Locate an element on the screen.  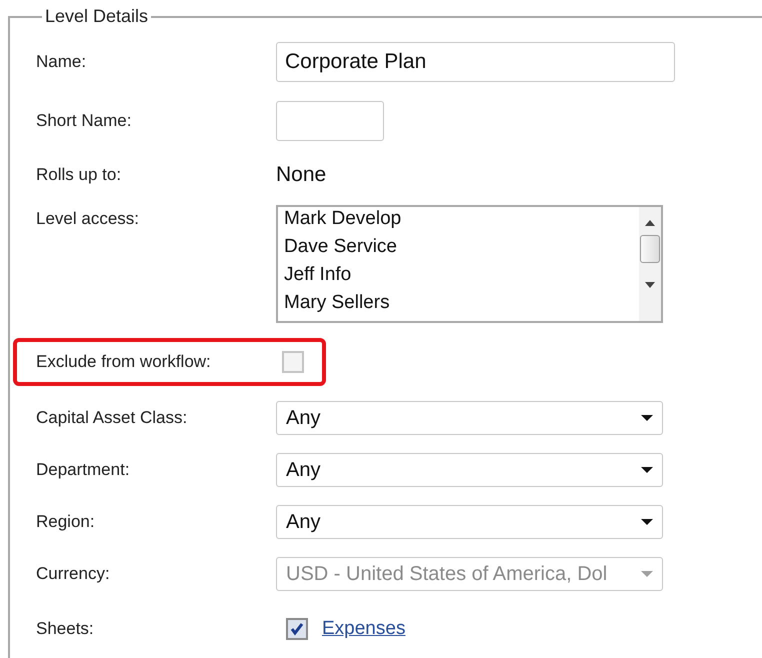
list-item: Jeff Info is located at coordinates (461, 275).